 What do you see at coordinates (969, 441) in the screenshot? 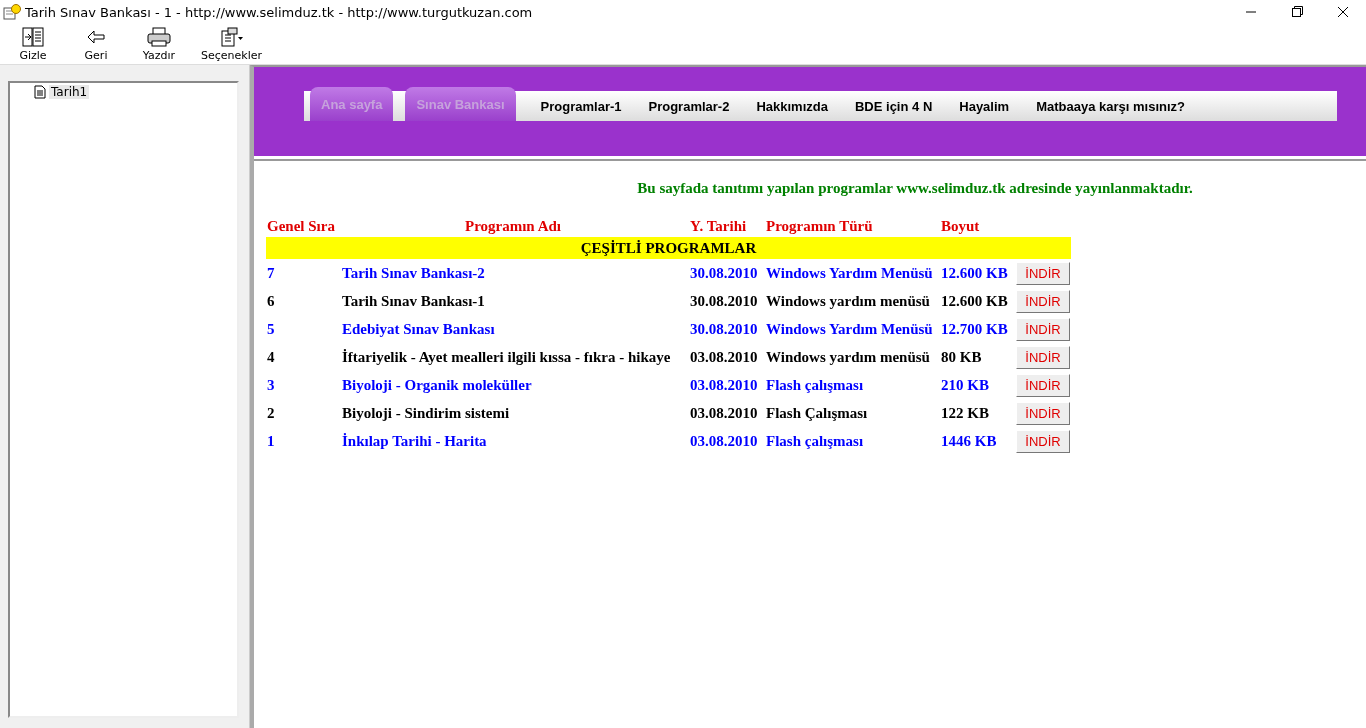
I see `table-cell-text: 1446 KB` at bounding box center [969, 441].